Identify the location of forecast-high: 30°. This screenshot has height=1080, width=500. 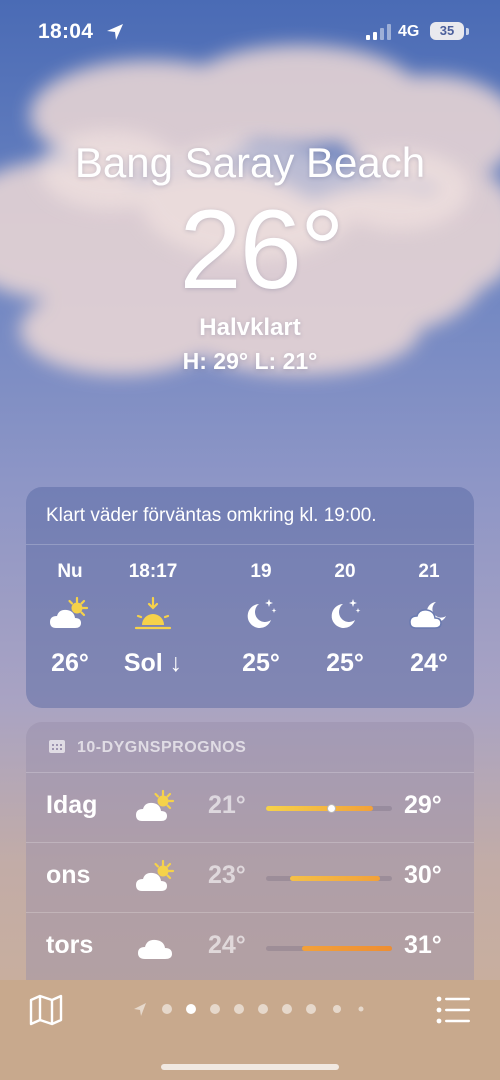
(423, 875).